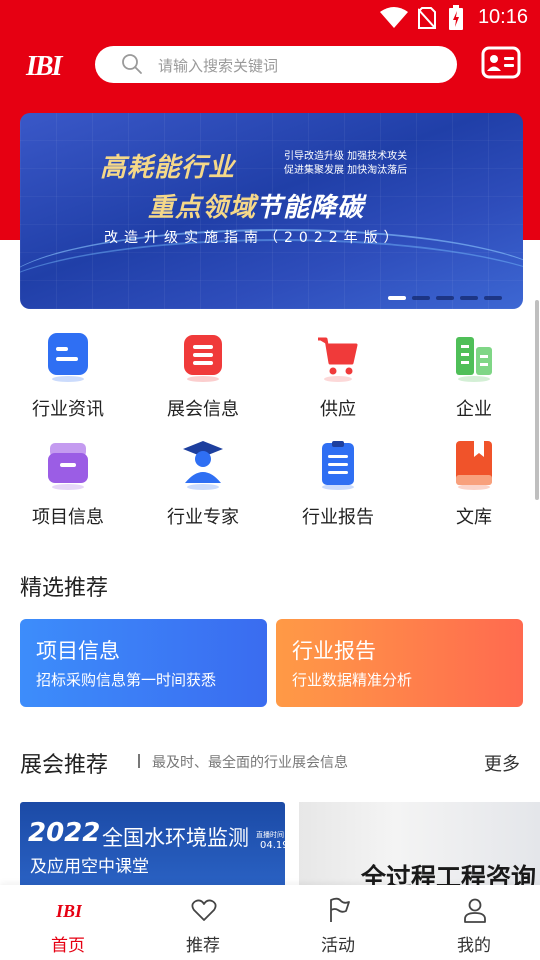  What do you see at coordinates (502, 17) in the screenshot?
I see `clock: 10:16` at bounding box center [502, 17].